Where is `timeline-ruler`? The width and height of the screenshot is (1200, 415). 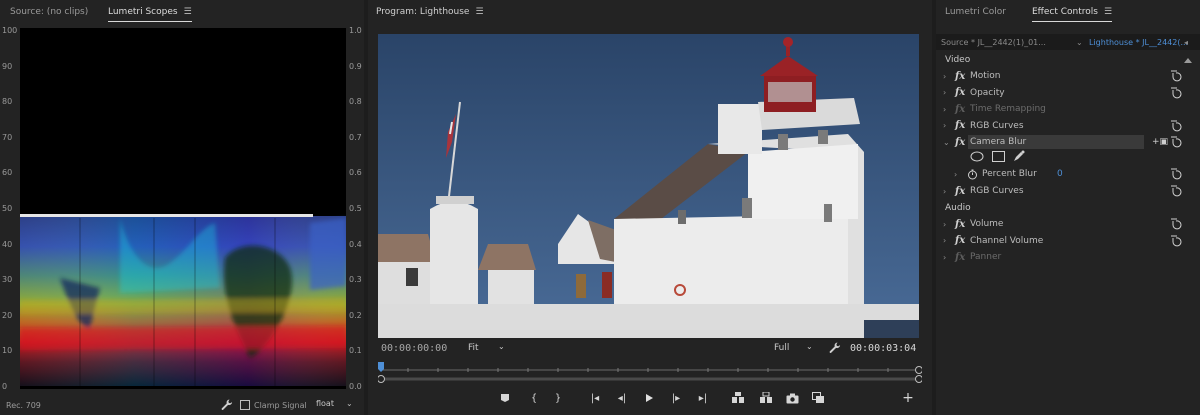
timeline-ruler is located at coordinates (650, 373).